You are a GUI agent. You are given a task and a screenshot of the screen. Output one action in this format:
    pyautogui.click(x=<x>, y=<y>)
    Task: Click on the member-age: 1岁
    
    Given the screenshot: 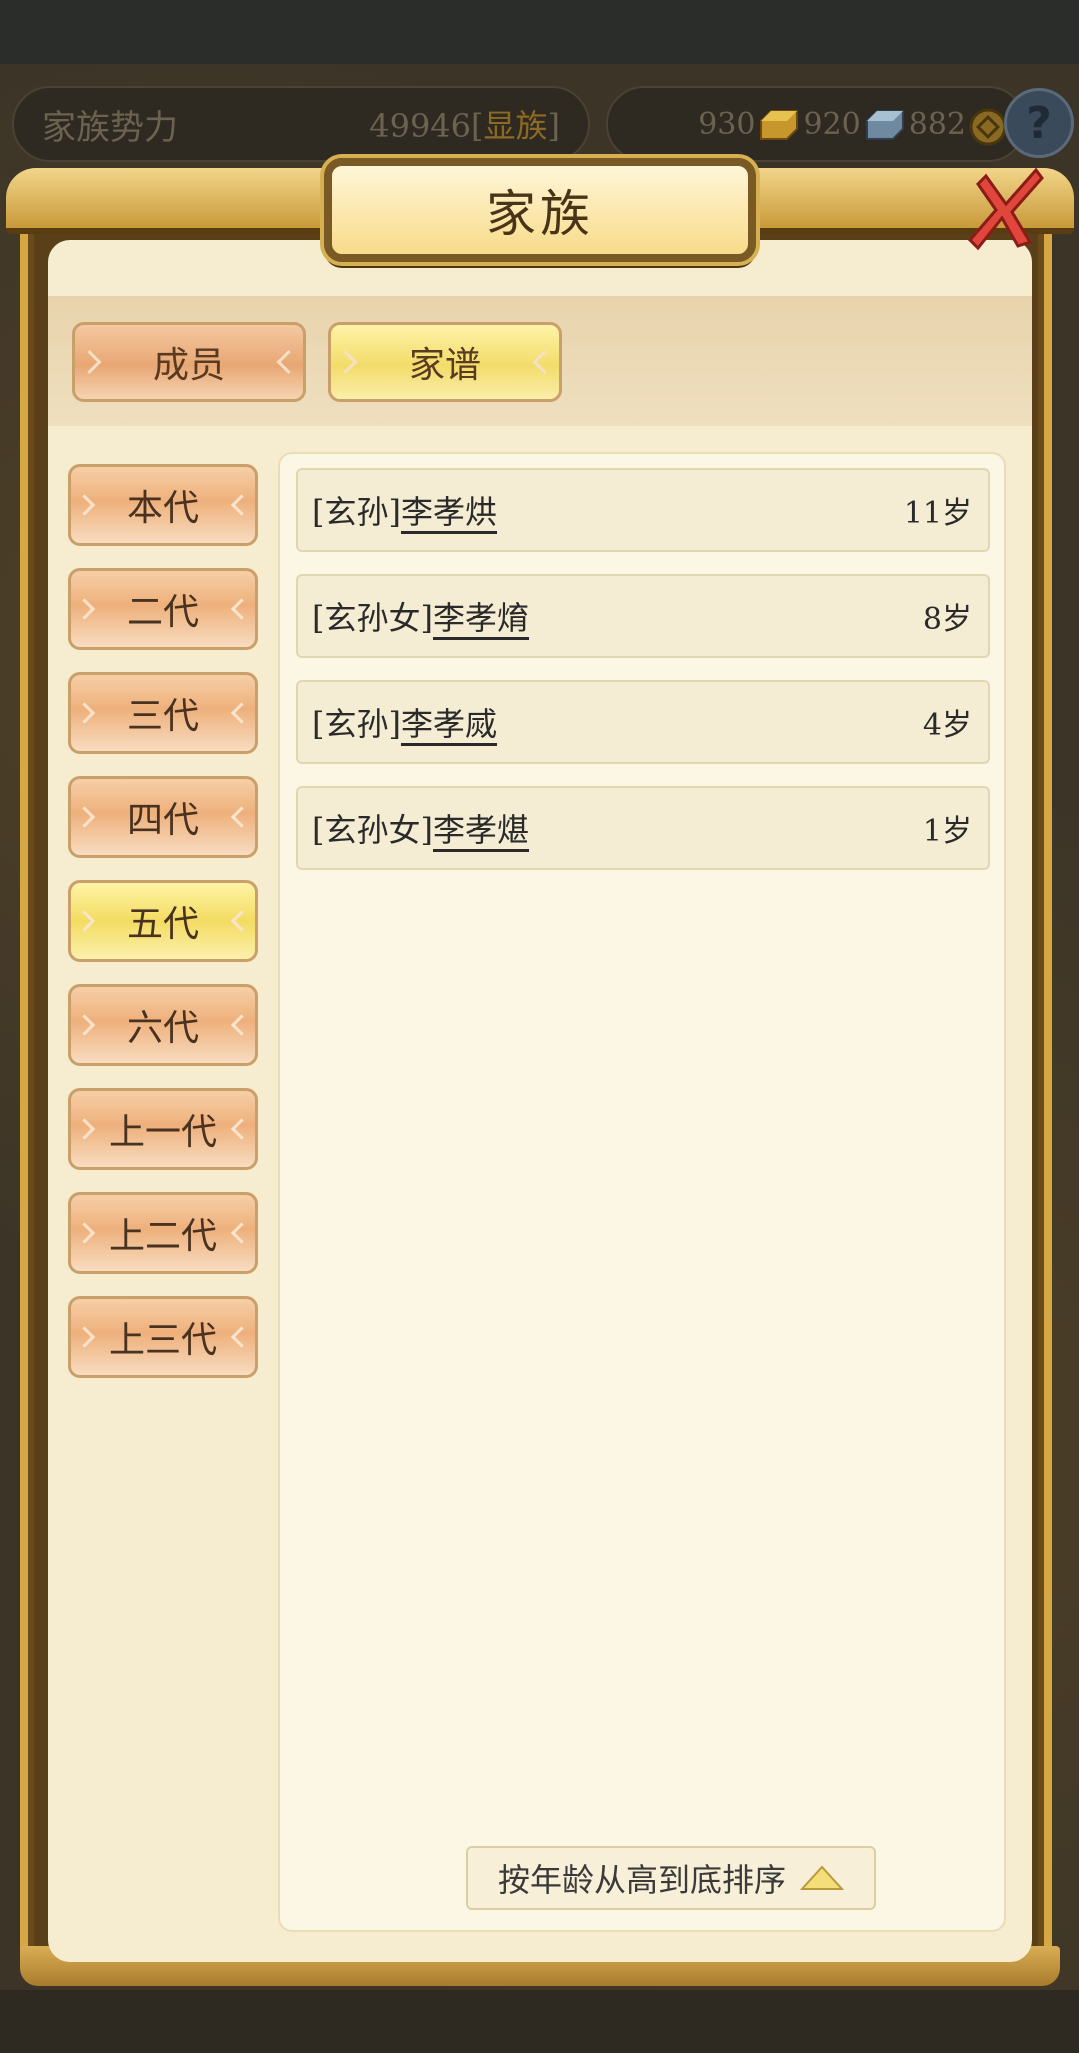 What is the action you would take?
    pyautogui.click(x=947, y=831)
    